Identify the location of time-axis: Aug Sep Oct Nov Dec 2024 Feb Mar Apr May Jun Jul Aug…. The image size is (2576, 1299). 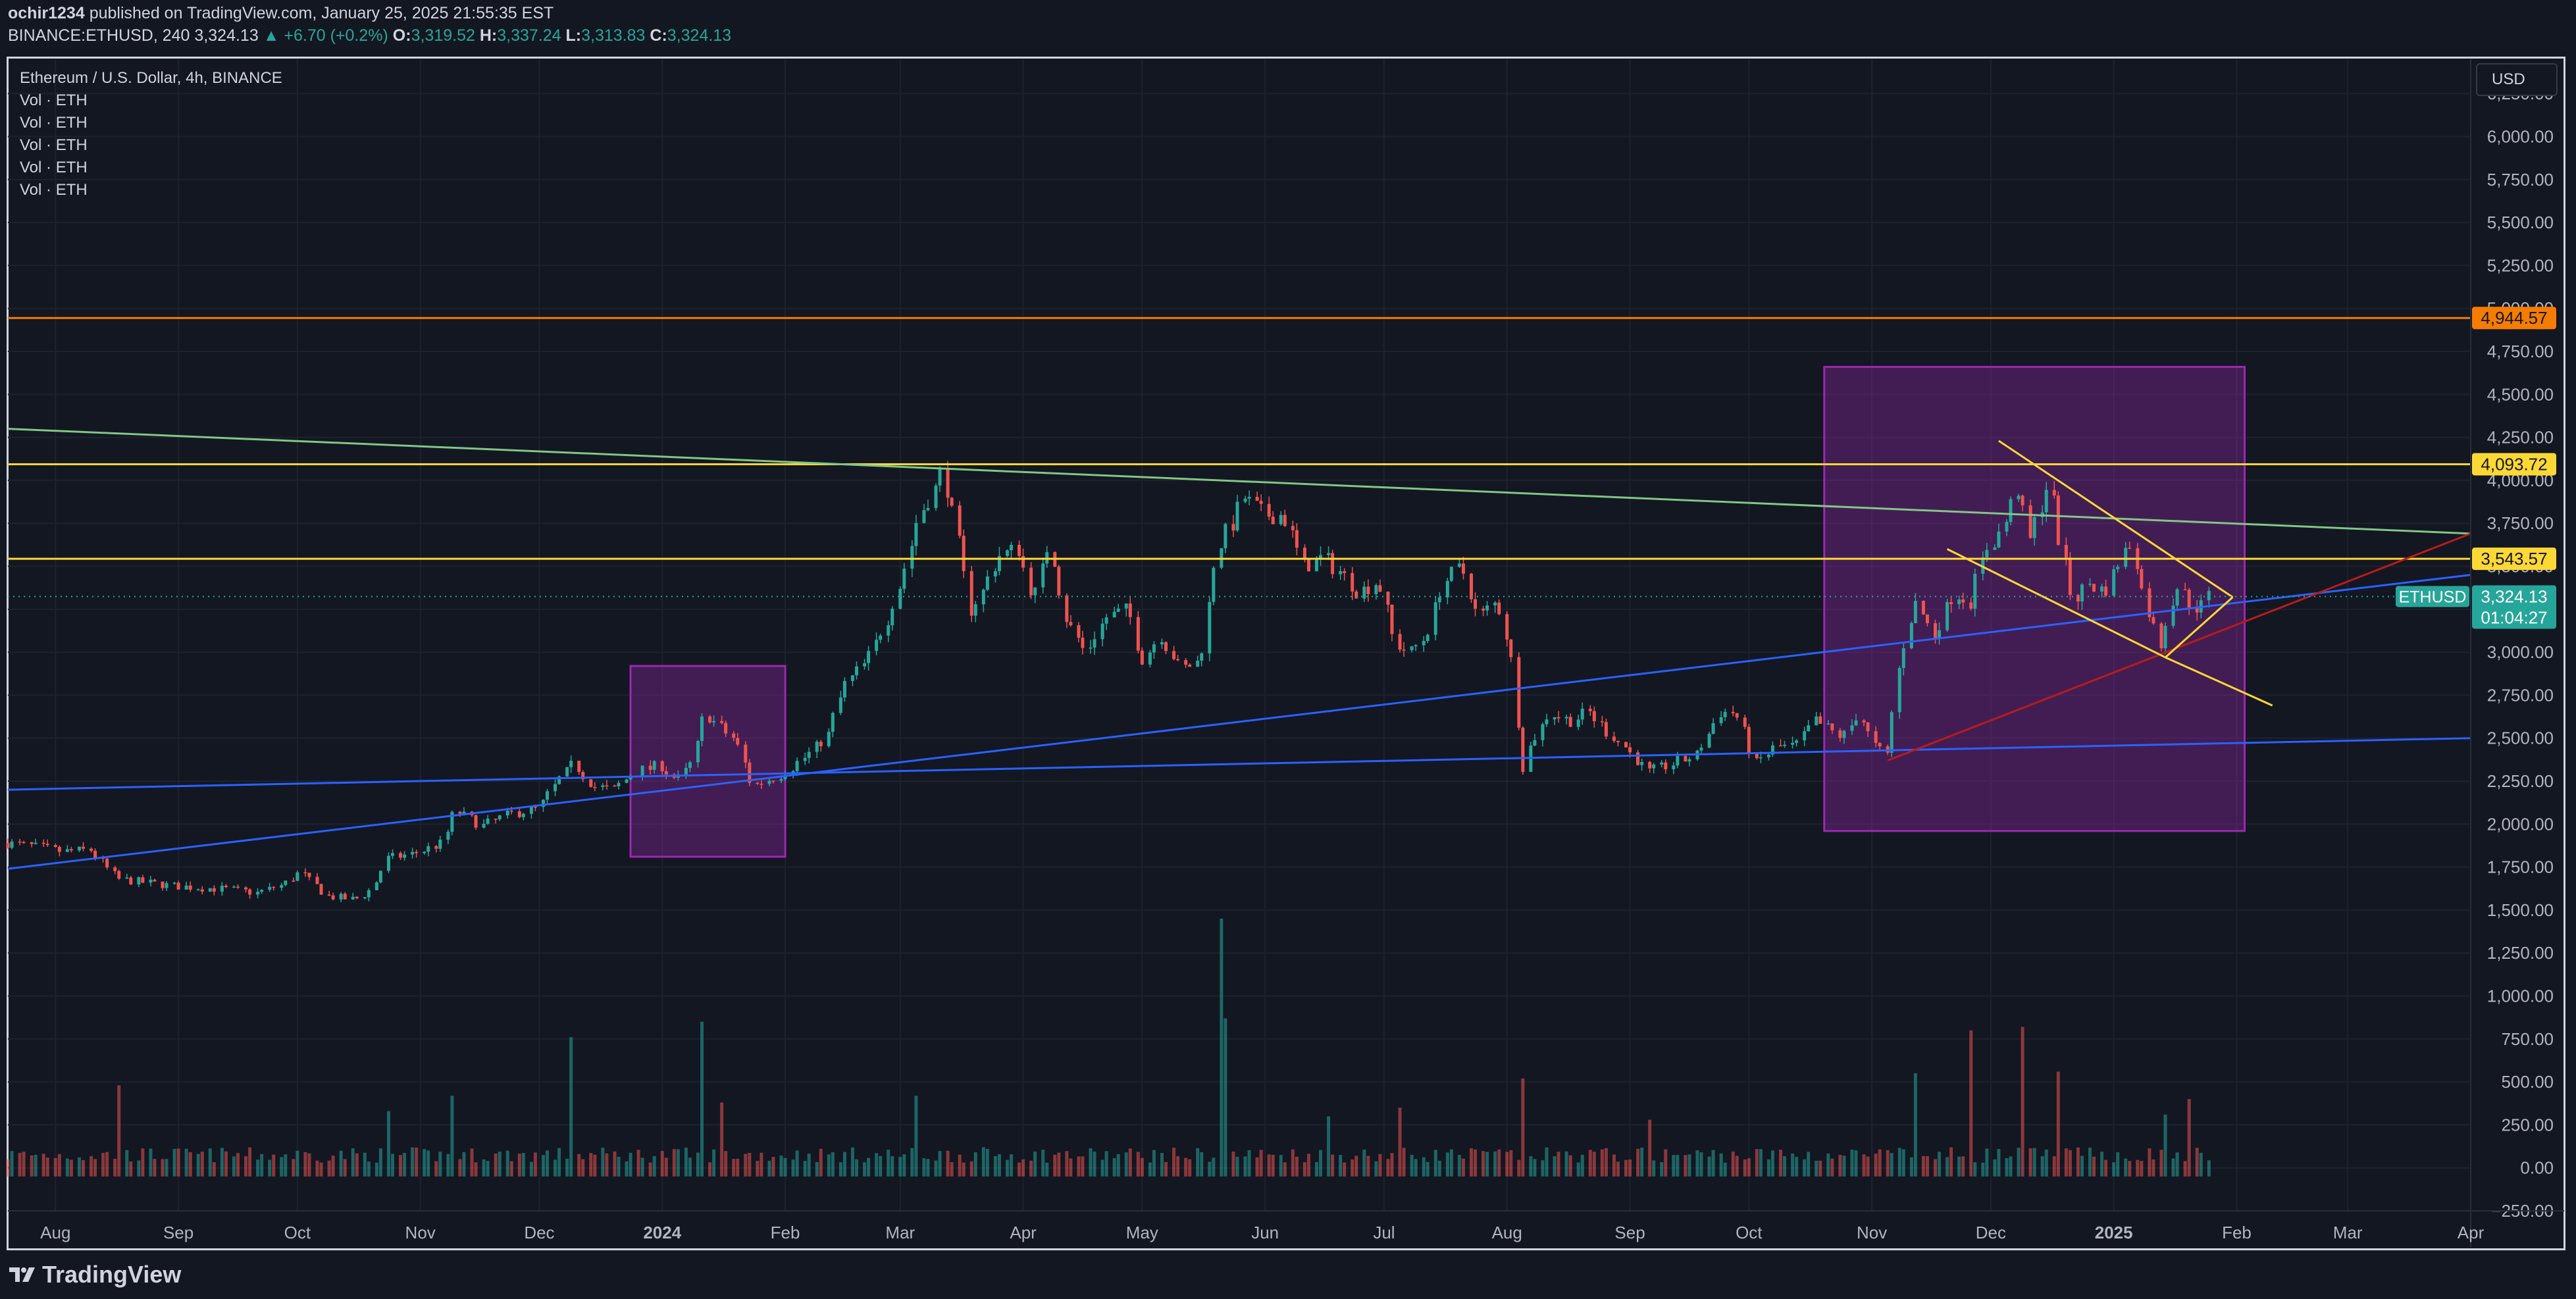
(1286, 1226).